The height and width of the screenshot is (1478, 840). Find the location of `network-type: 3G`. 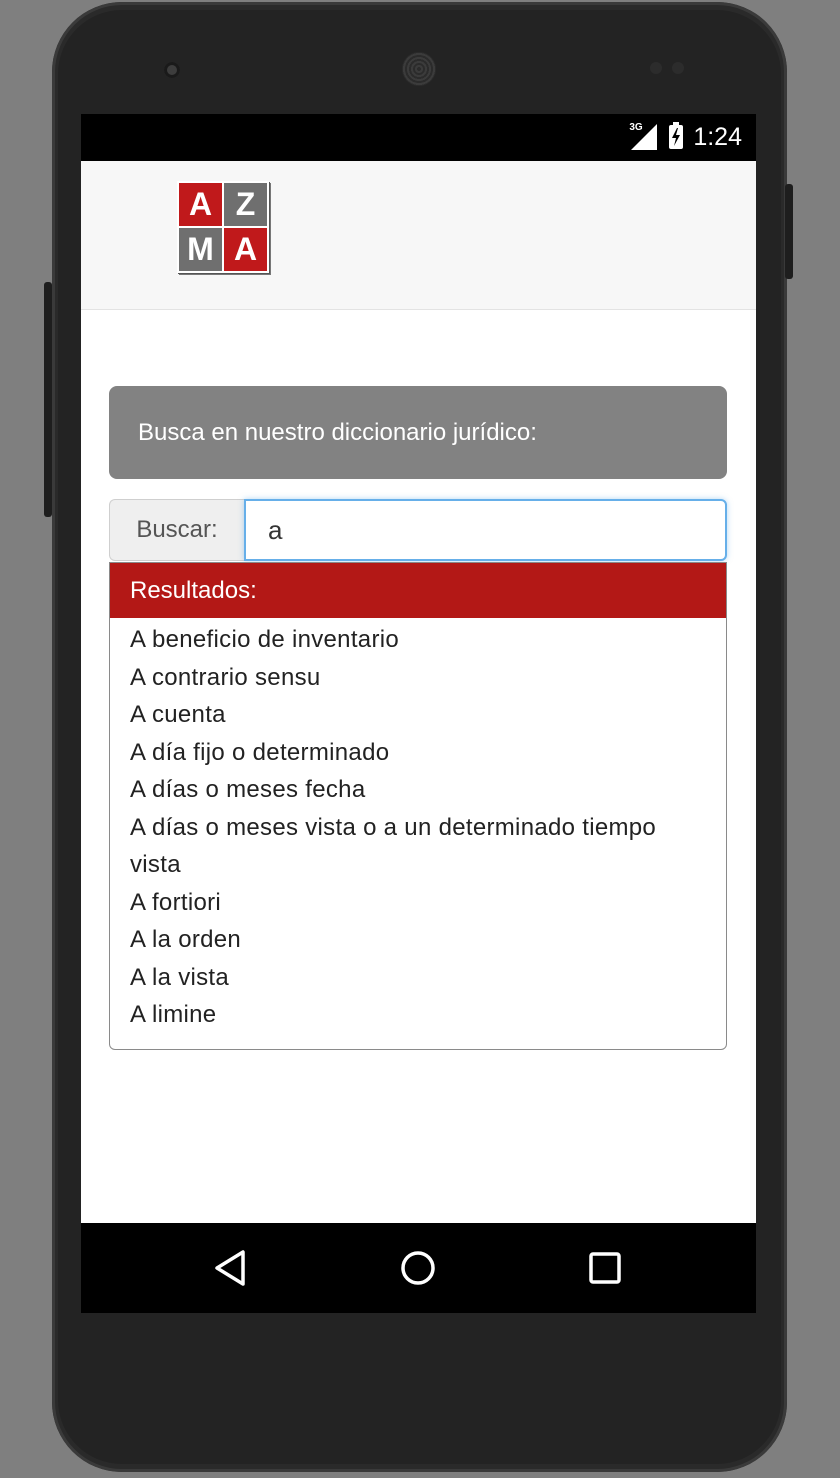

network-type: 3G is located at coordinates (636, 127).